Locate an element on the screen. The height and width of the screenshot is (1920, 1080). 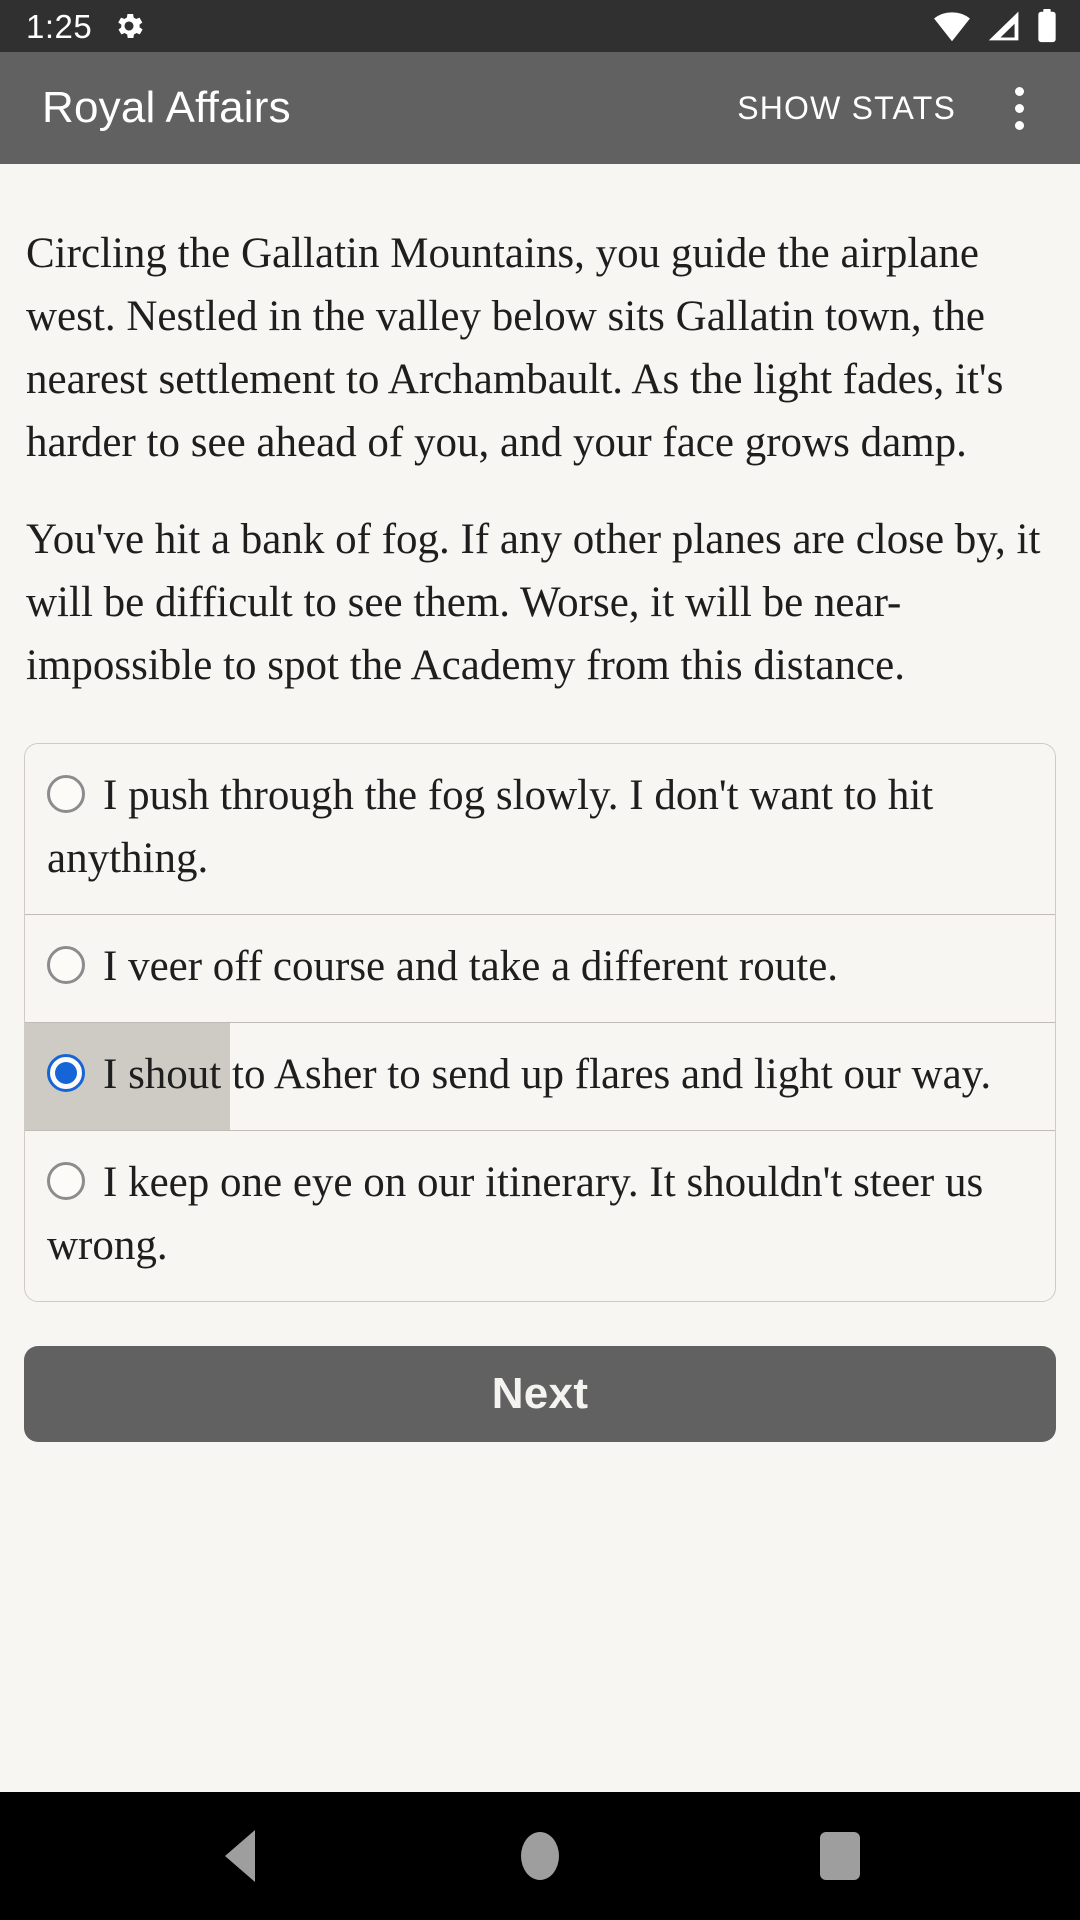
radio-button-checked-icon is located at coordinates (66, 1073).